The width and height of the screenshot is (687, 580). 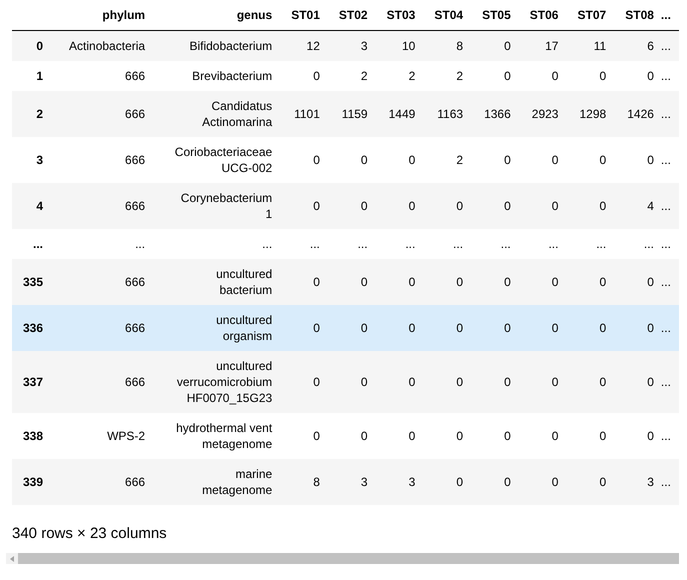 What do you see at coordinates (635, 45) in the screenshot?
I see `table-cell: 6` at bounding box center [635, 45].